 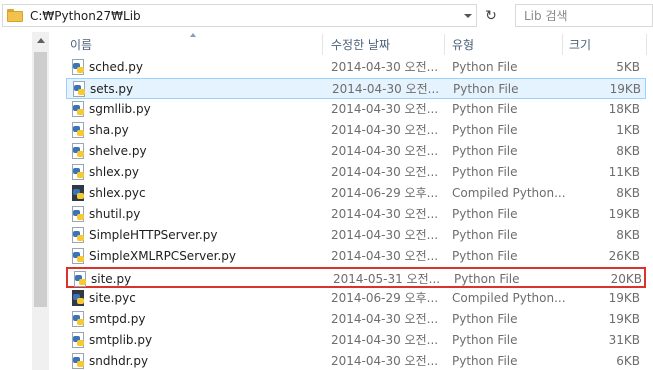 What do you see at coordinates (624, 340) in the screenshot?
I see `file-size: 31KB` at bounding box center [624, 340].